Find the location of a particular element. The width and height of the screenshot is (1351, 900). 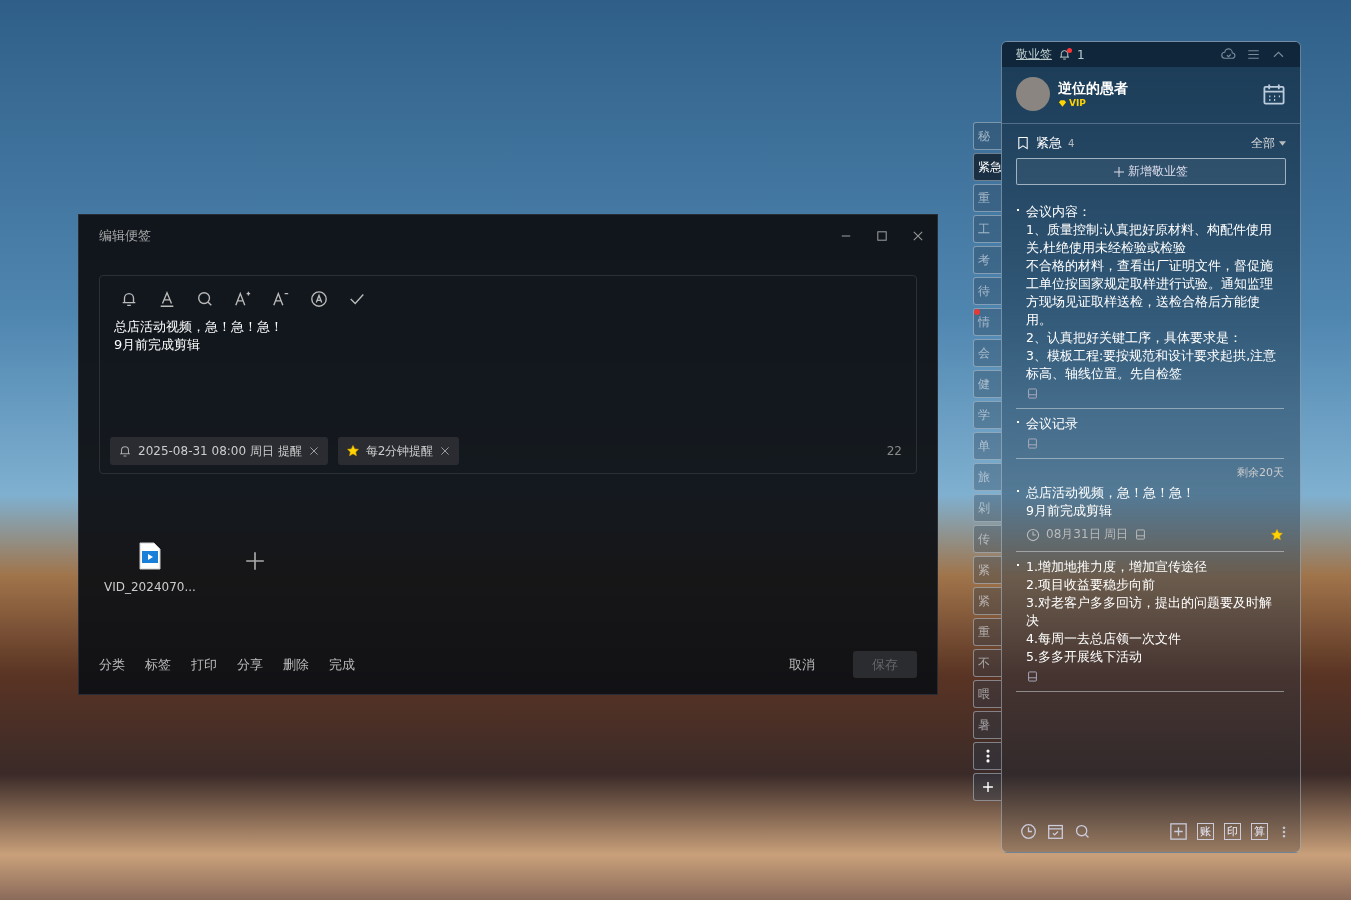

category-tab: 秘 is located at coordinates (987, 136).